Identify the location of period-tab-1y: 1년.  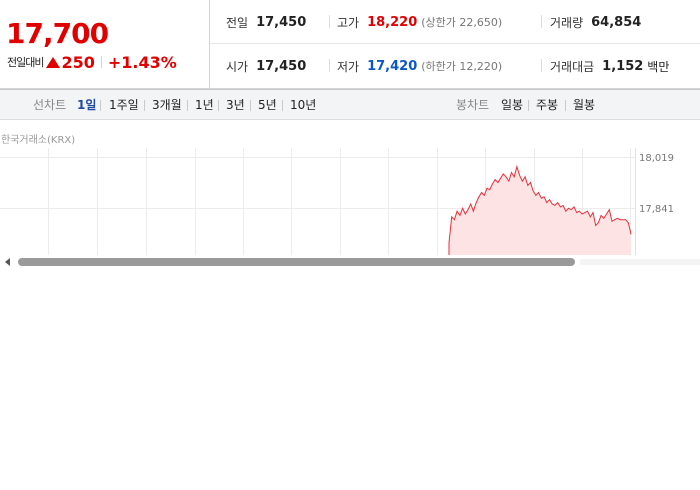
(204, 105).